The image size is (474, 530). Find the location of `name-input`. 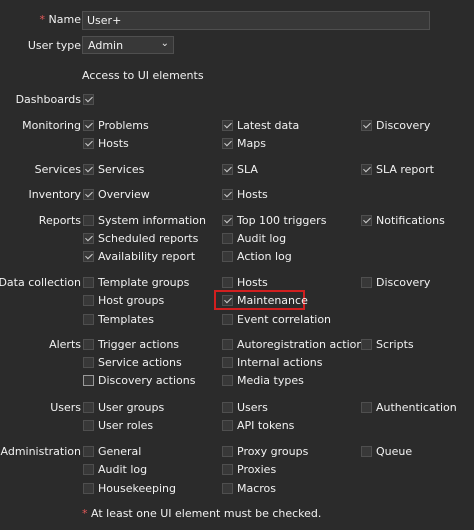

name-input is located at coordinates (256, 20).